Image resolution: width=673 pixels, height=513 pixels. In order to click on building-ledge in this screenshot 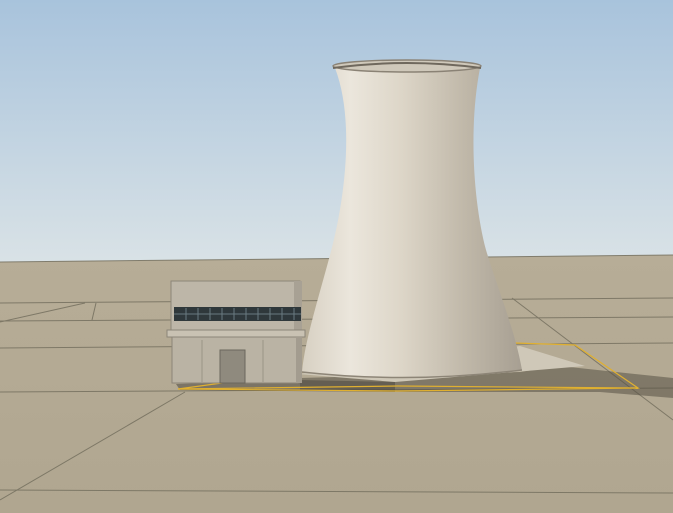, I will do `click(236, 333)`.